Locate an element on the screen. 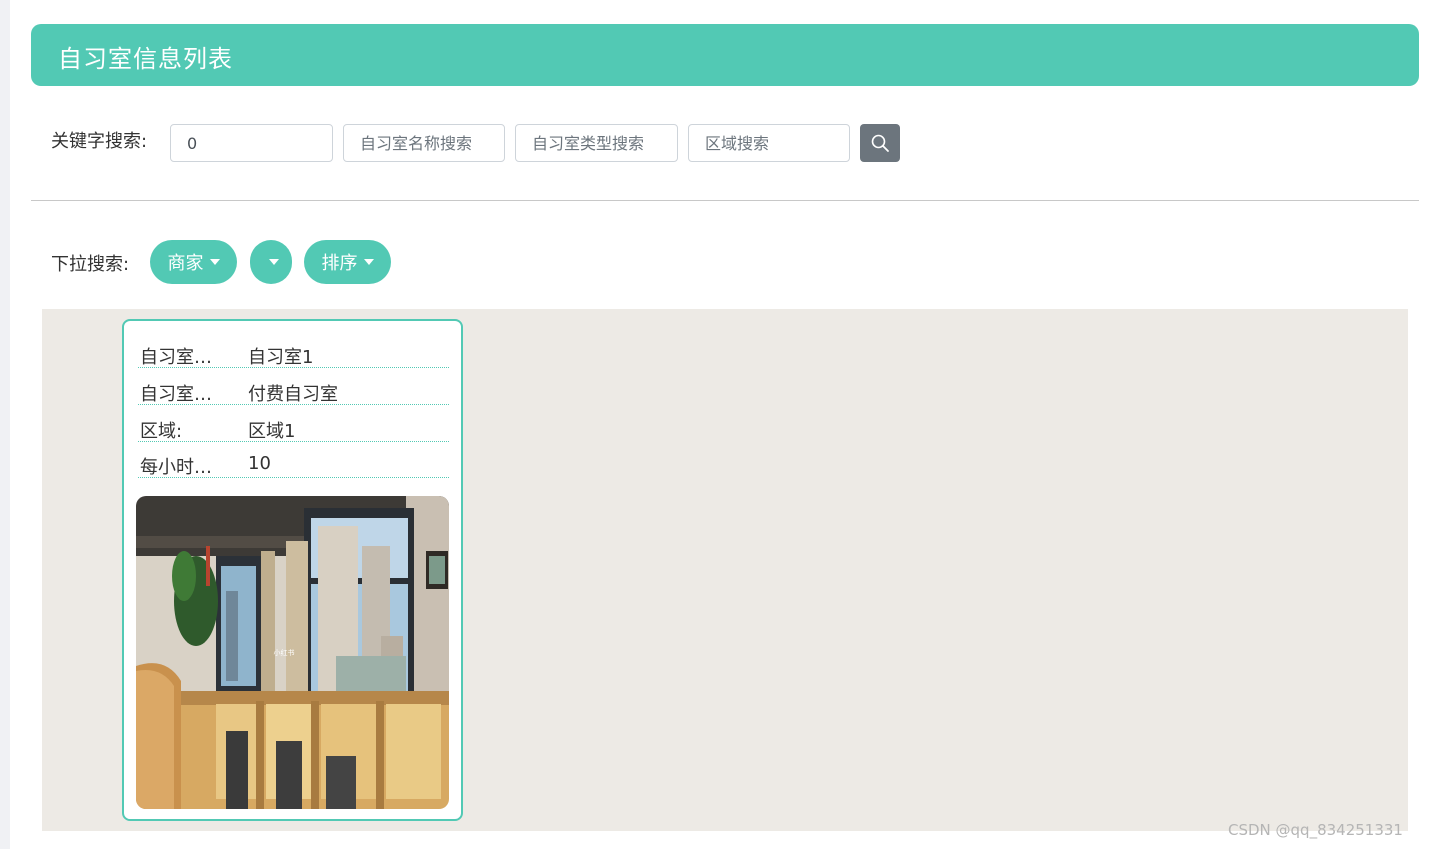  page-title: 自习室信息列表 is located at coordinates (145, 59).